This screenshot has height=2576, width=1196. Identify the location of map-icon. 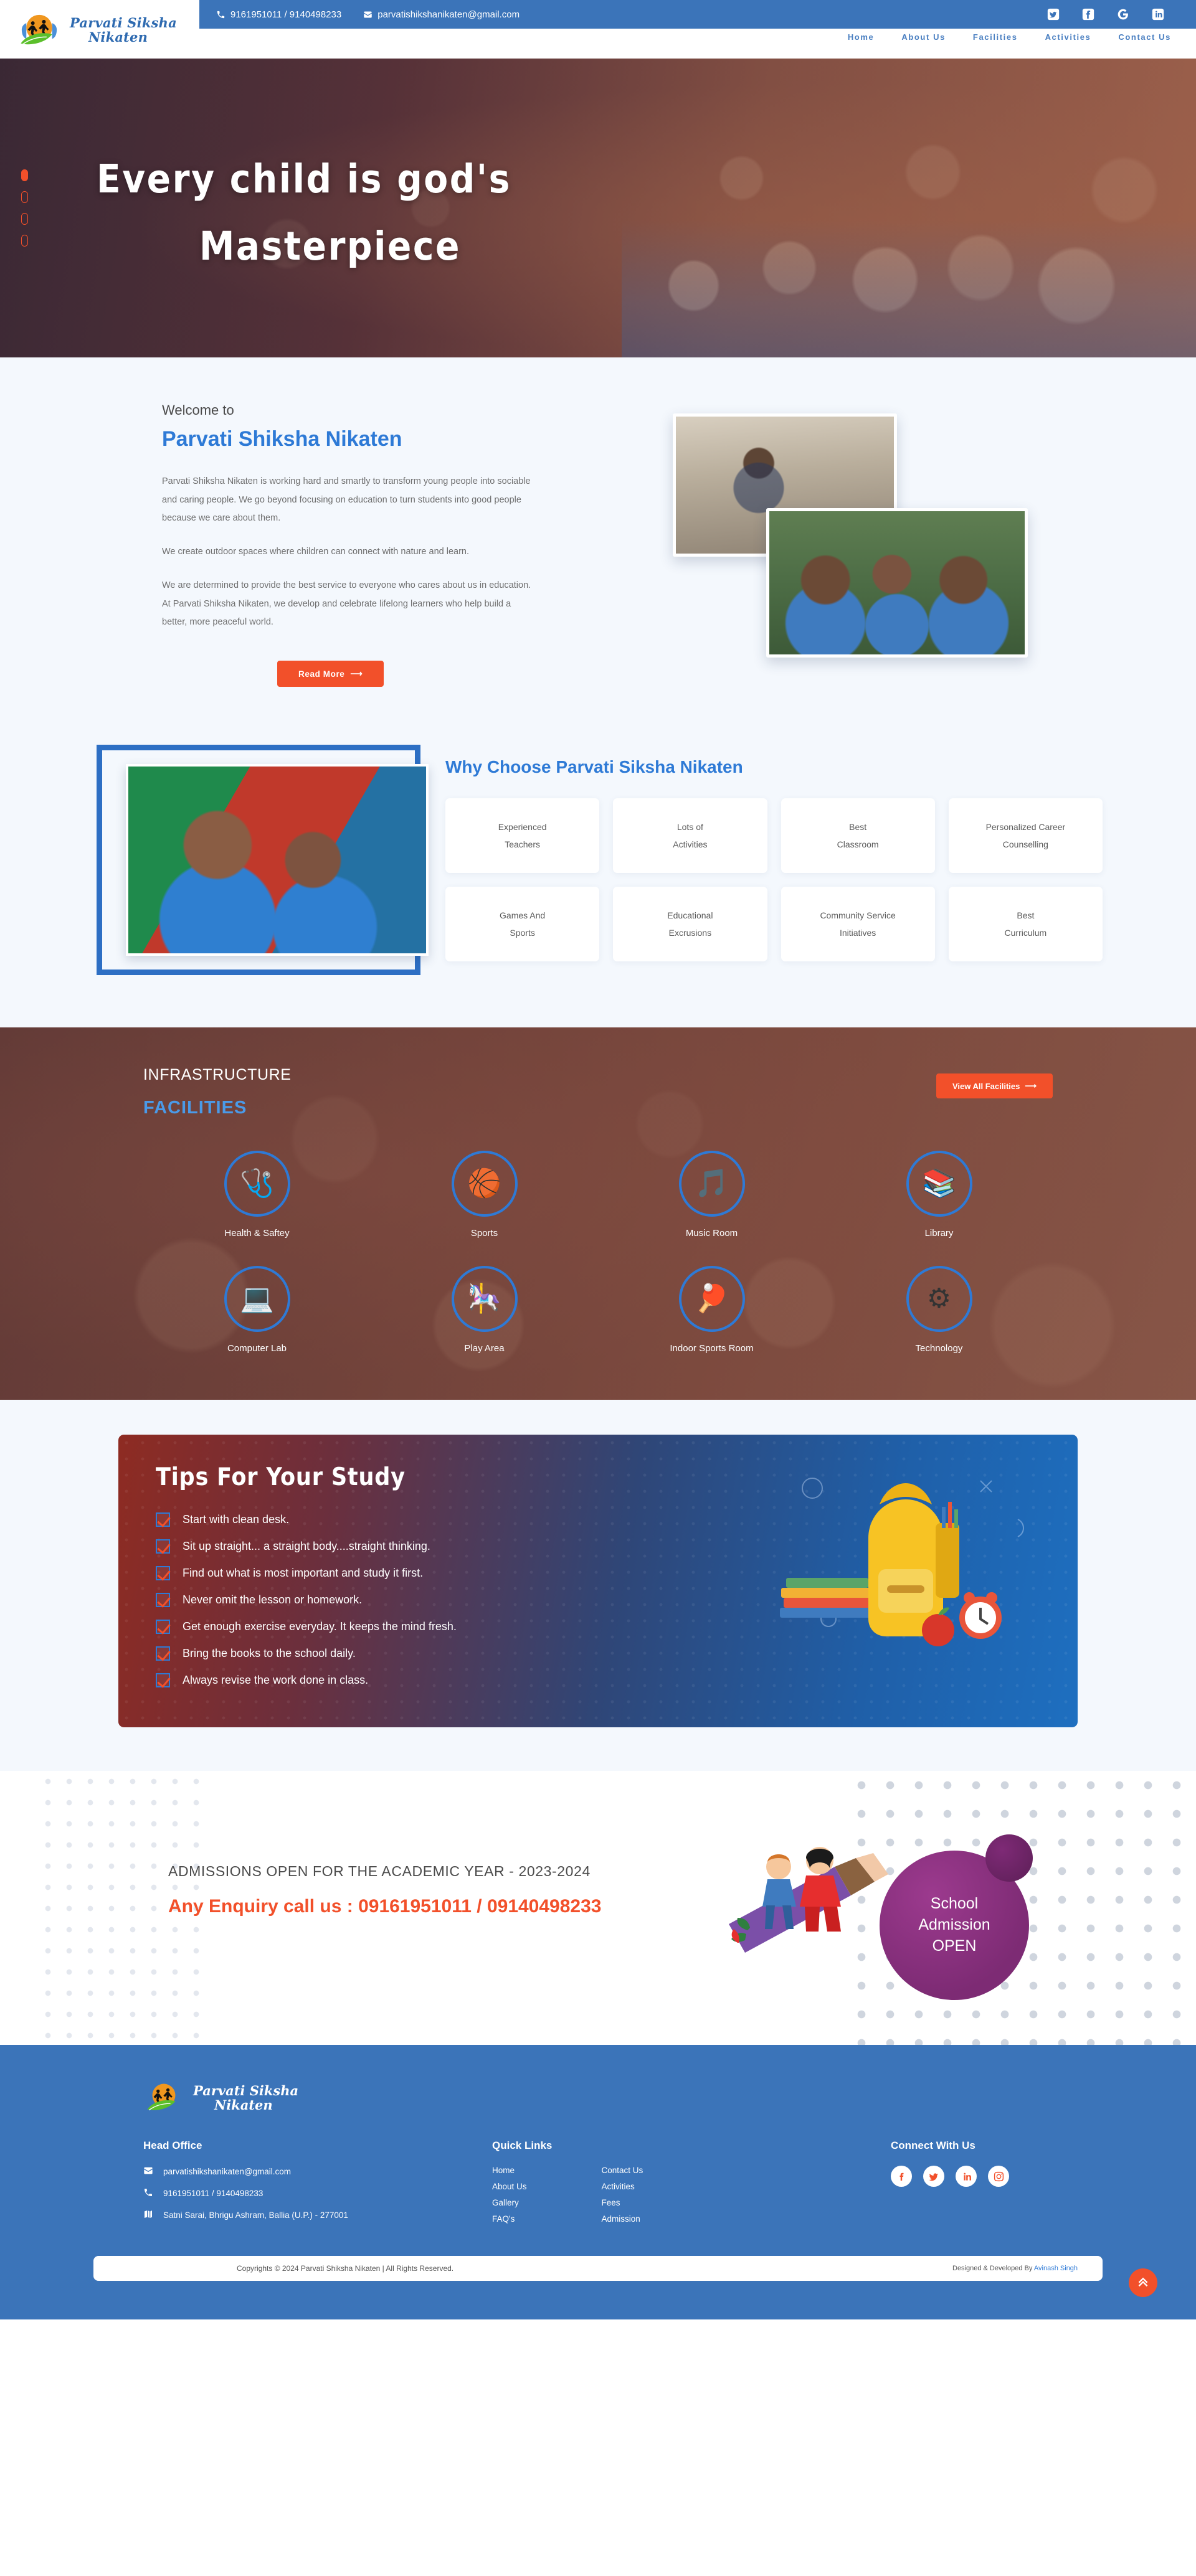
(148, 2215).